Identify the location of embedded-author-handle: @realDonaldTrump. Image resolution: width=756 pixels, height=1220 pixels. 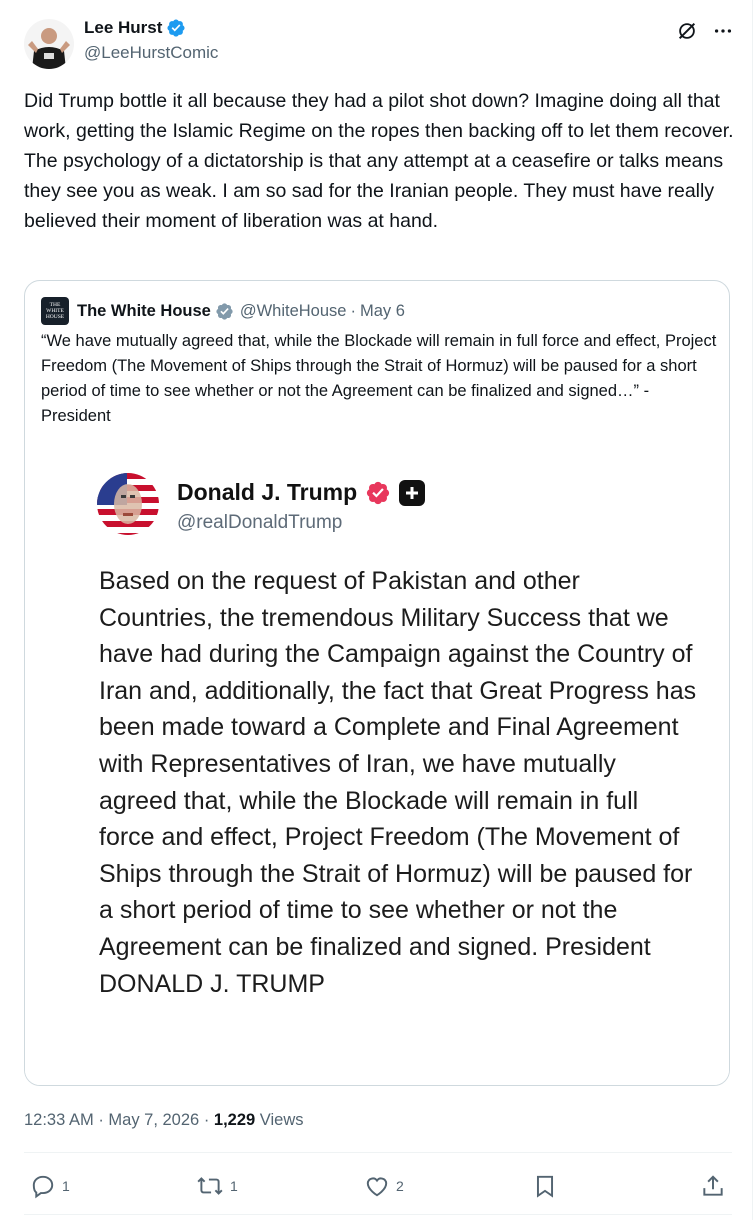
(260, 522).